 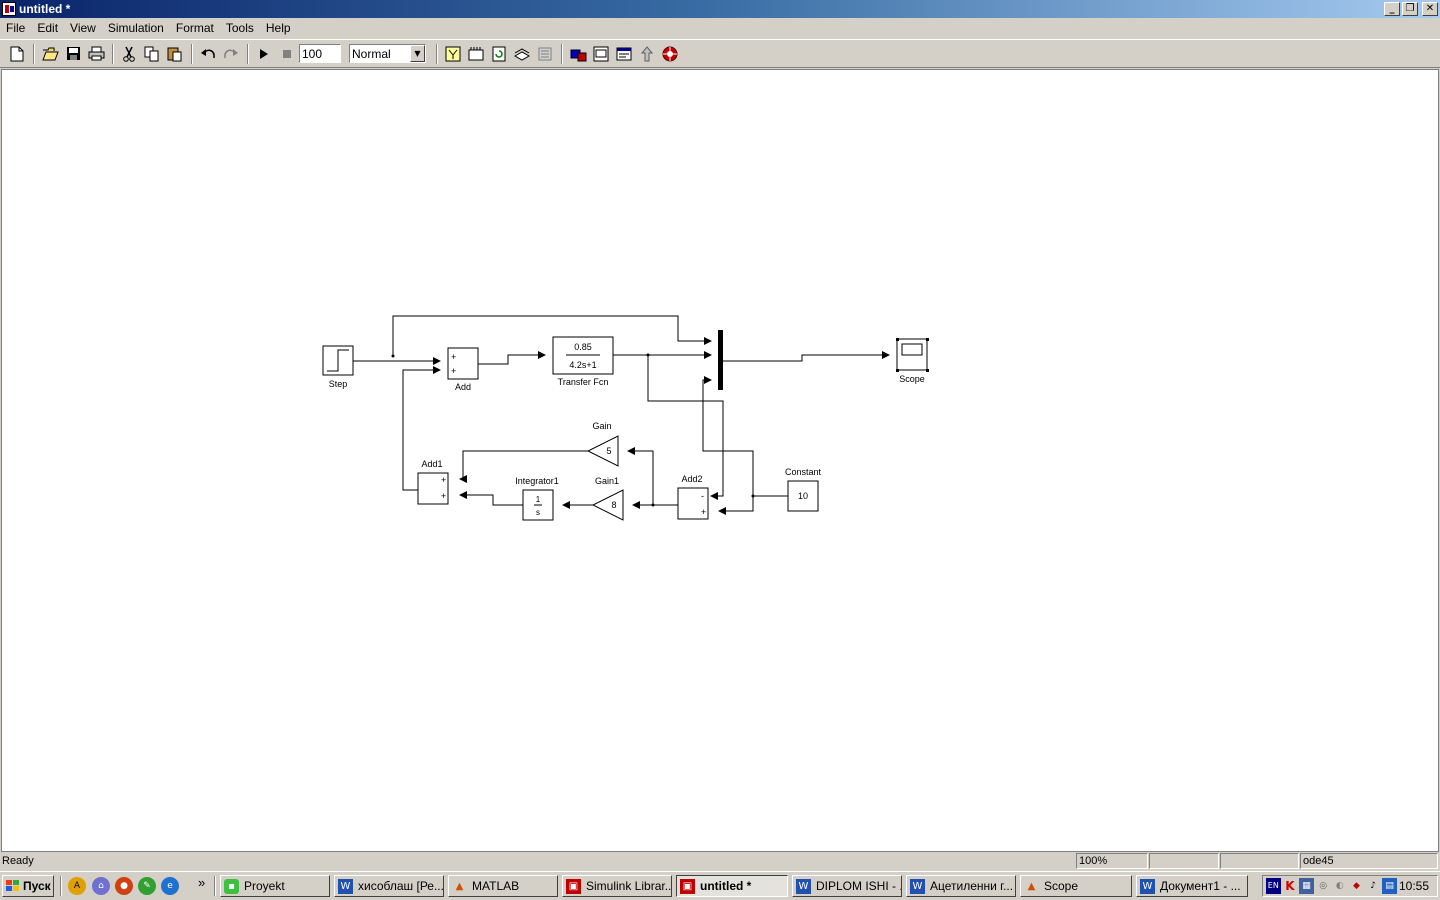 I want to click on add2-block: - + Add2, so click(x=693, y=497).